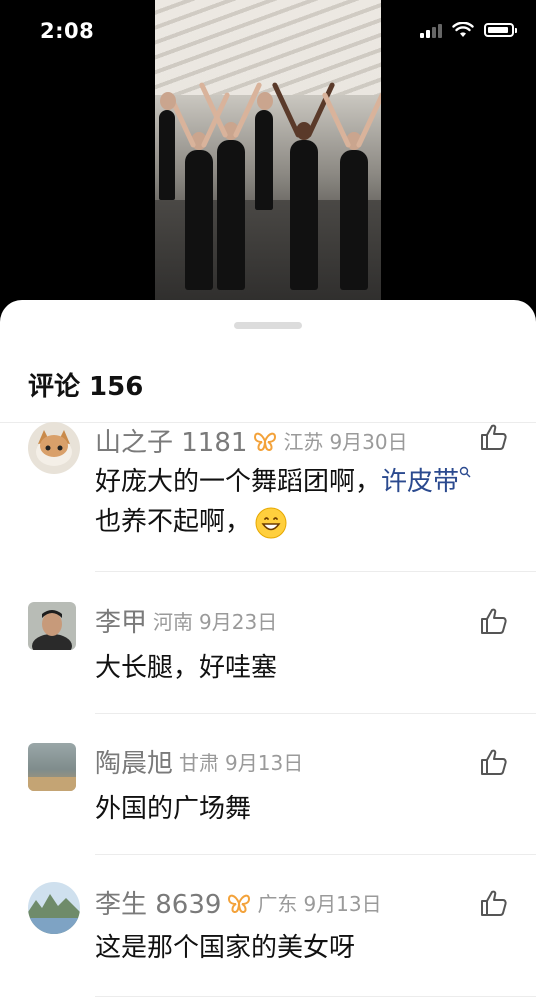  I want to click on comment-text: 外国的广场舞, so click(173, 809).